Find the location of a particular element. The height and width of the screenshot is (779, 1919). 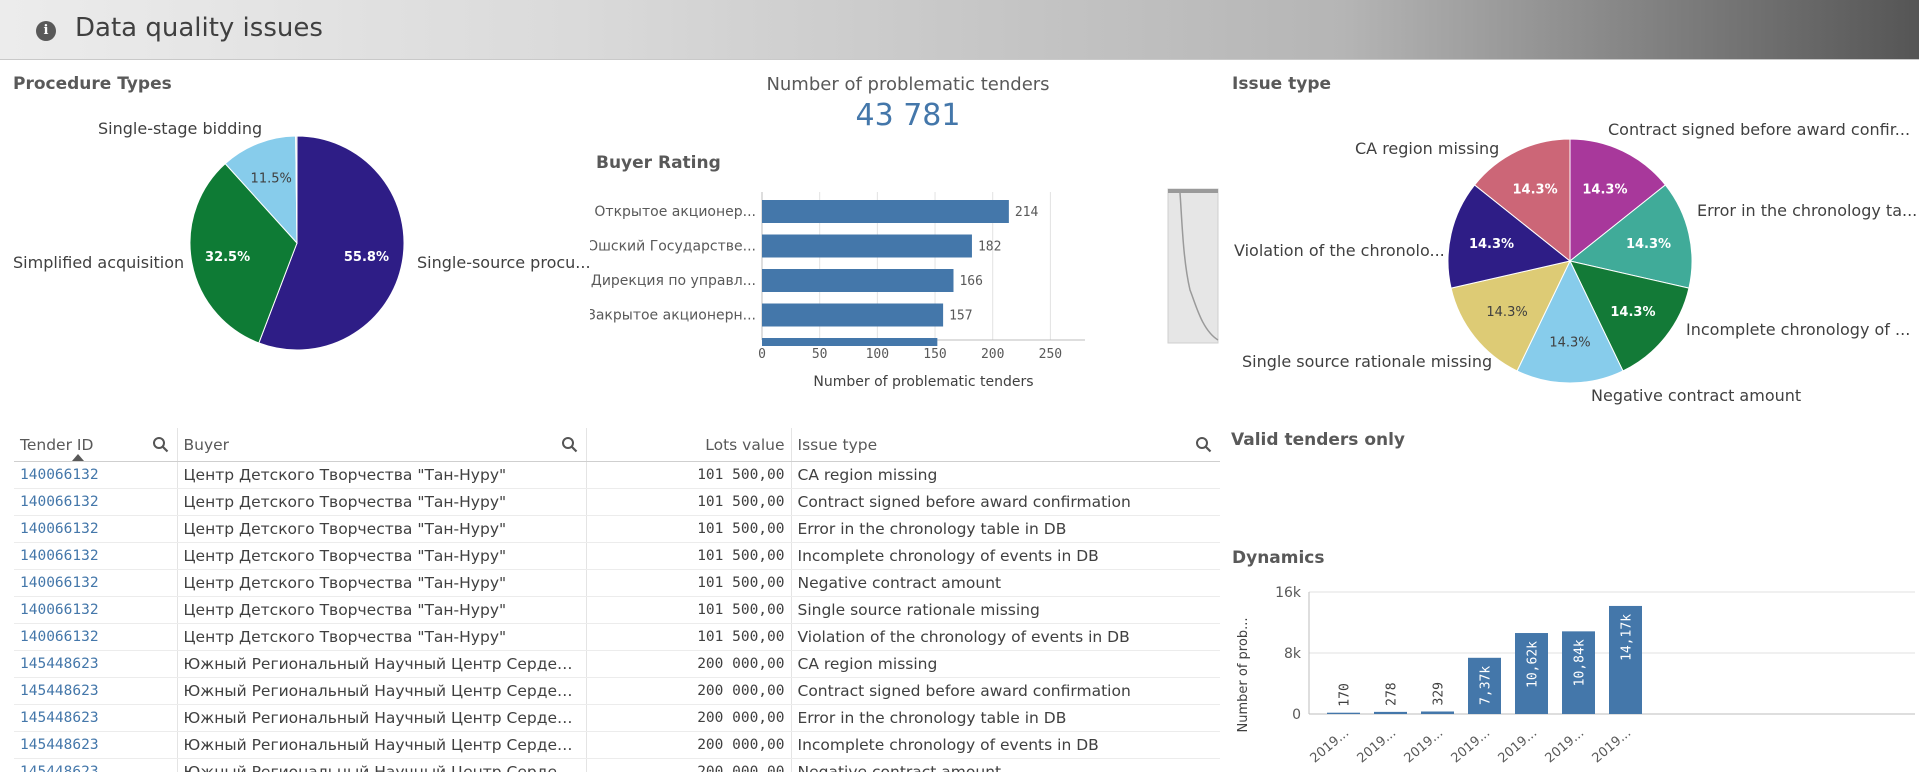

issue-type-cell: Negative contract amount is located at coordinates (1005, 583).